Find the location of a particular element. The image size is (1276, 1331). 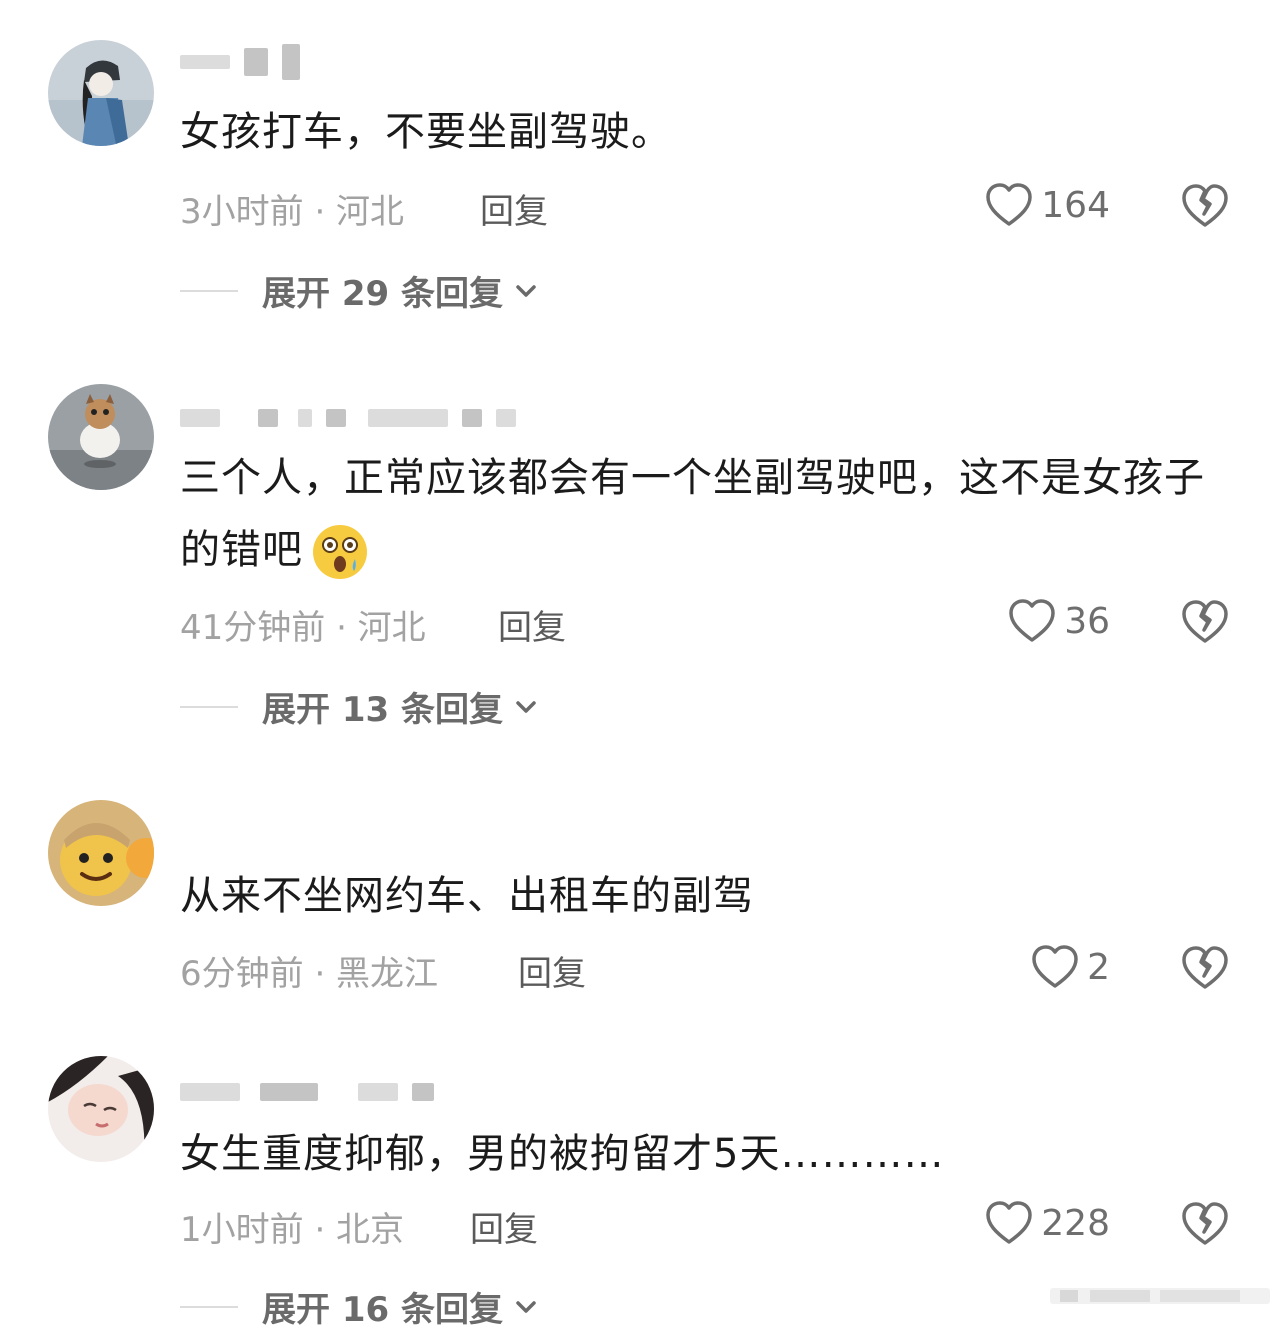

expand-replies-label: 展开 13 条回复 is located at coordinates (382, 710).